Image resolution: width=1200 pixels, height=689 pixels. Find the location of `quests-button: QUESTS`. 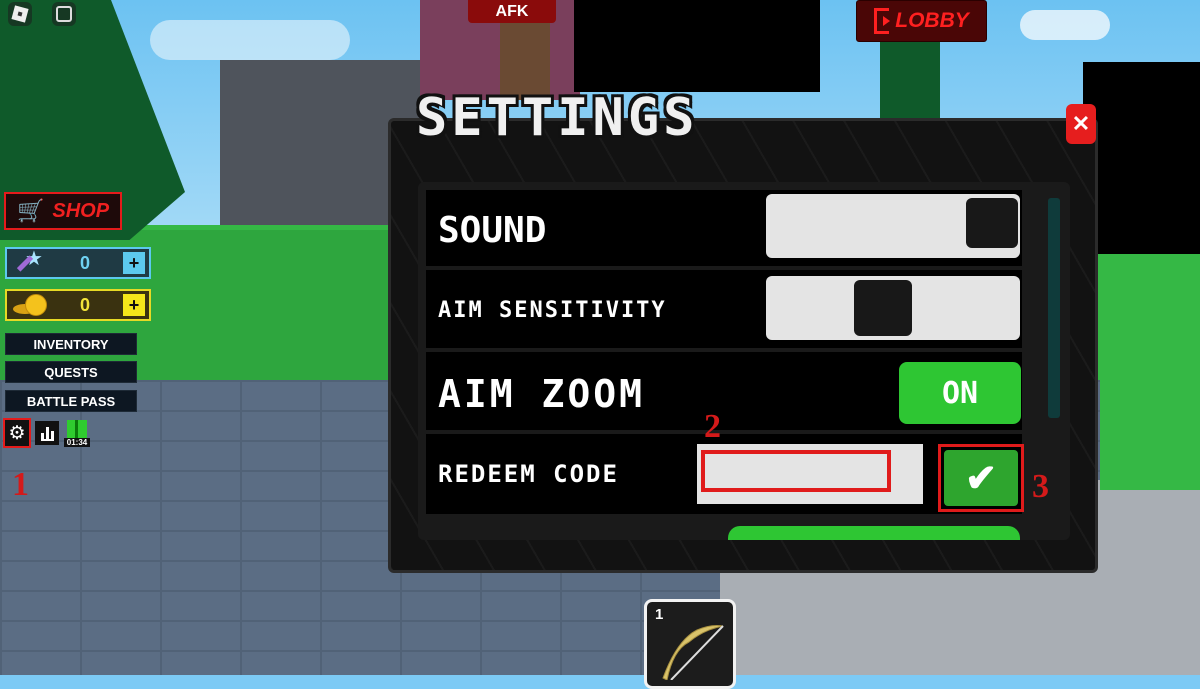

quests-button: QUESTS is located at coordinates (71, 372).